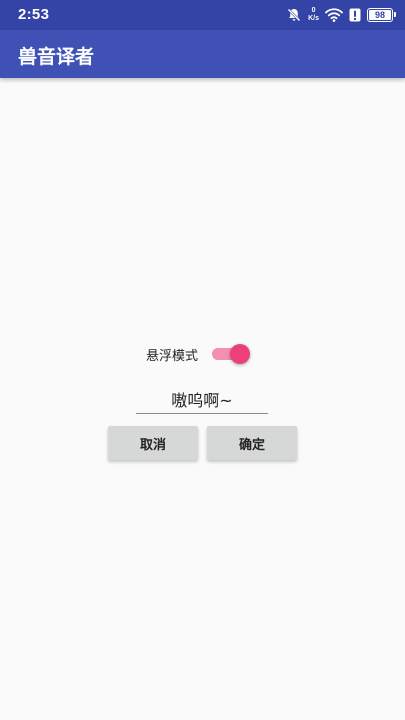 The height and width of the screenshot is (720, 405). I want to click on translate-input, so click(202, 399).